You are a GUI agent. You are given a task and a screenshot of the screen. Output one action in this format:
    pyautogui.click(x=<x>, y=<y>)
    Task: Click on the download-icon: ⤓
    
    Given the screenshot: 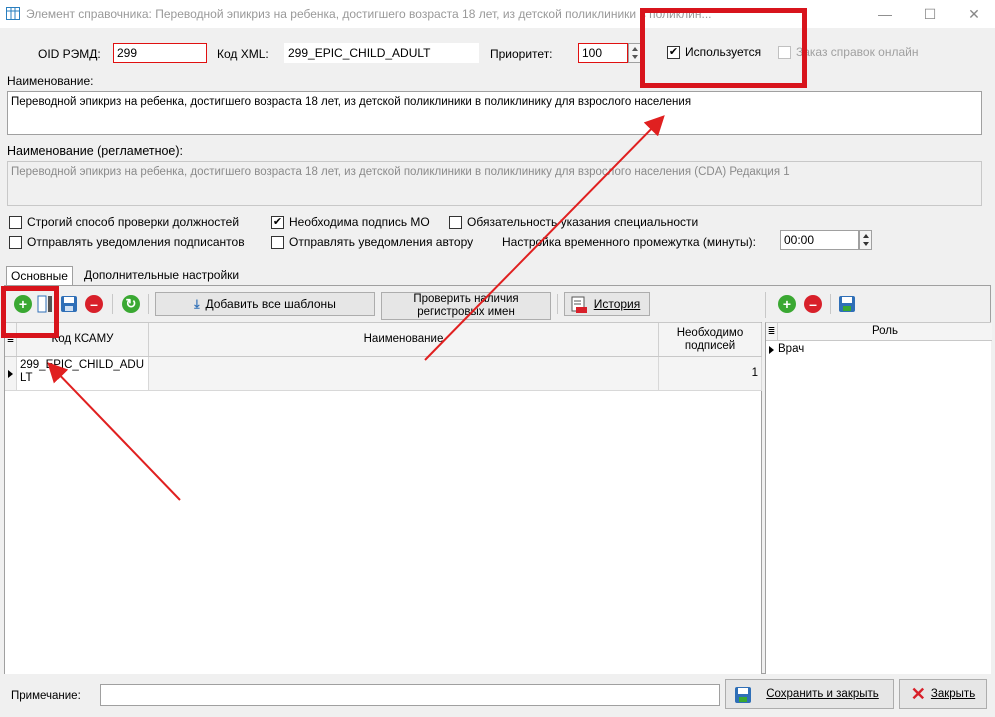 What is the action you would take?
    pyautogui.click(x=197, y=303)
    